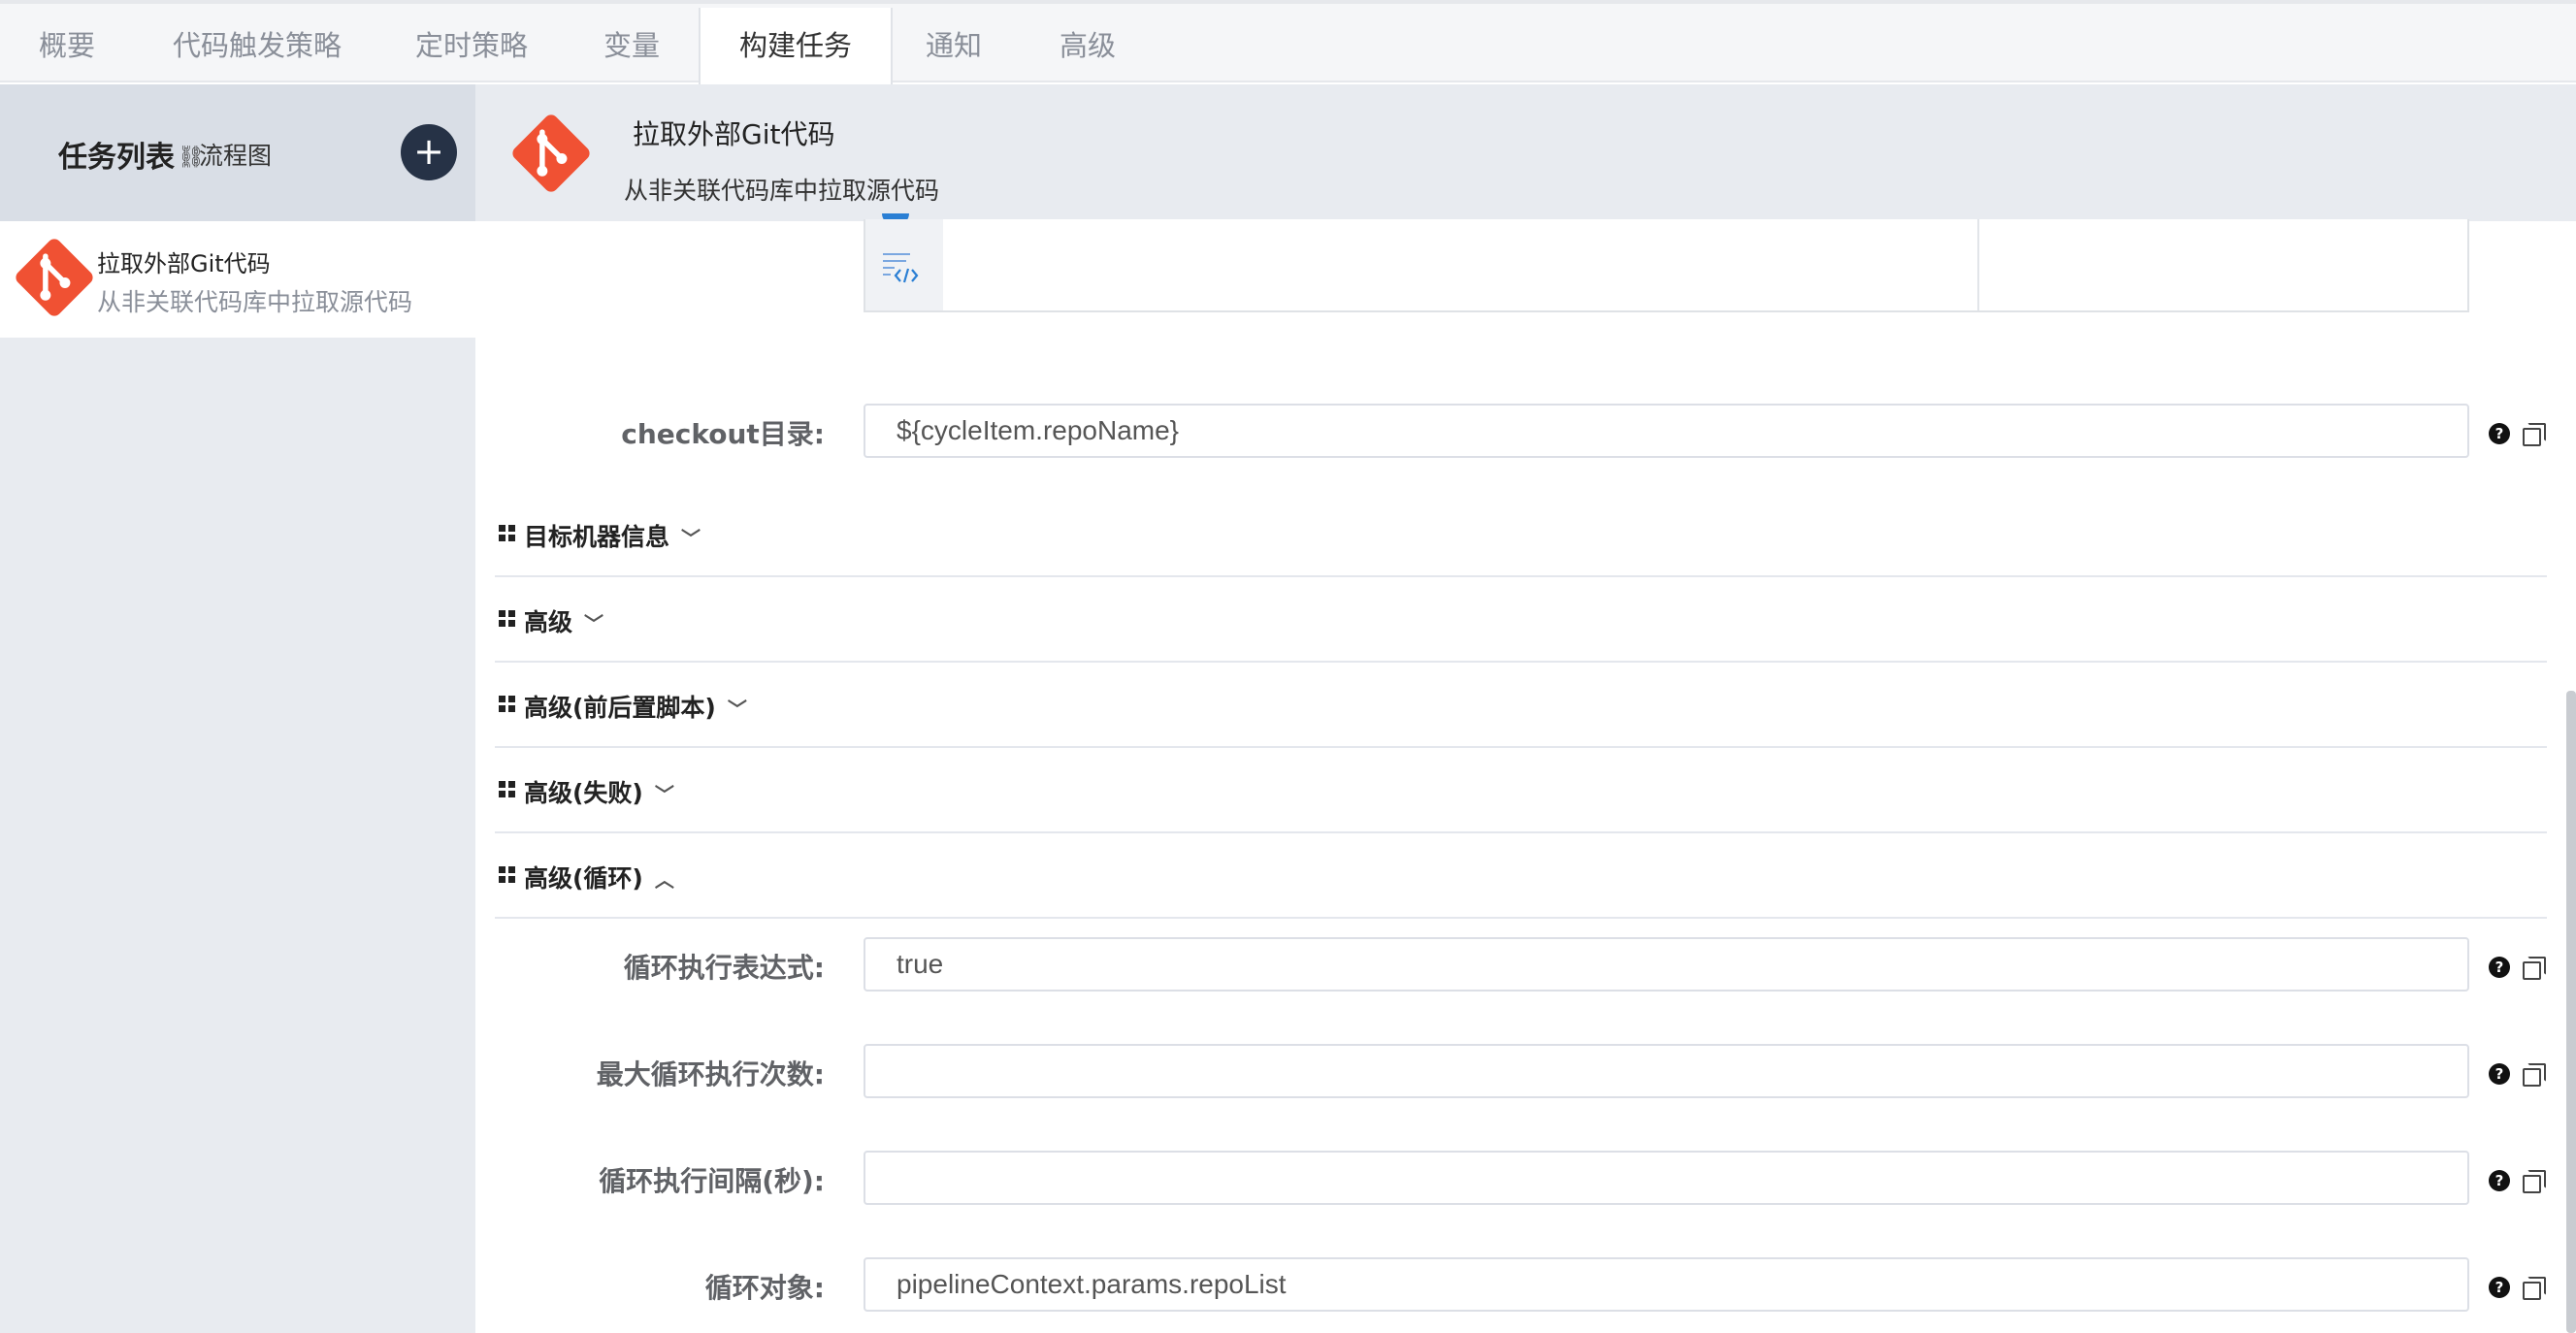 Image resolution: width=2576 pixels, height=1333 pixels. I want to click on tab-variables: 变量, so click(632, 46).